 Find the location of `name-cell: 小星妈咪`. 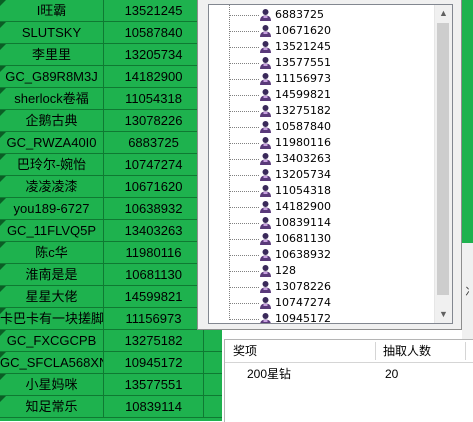

name-cell: 小星妈咪 is located at coordinates (52, 385).